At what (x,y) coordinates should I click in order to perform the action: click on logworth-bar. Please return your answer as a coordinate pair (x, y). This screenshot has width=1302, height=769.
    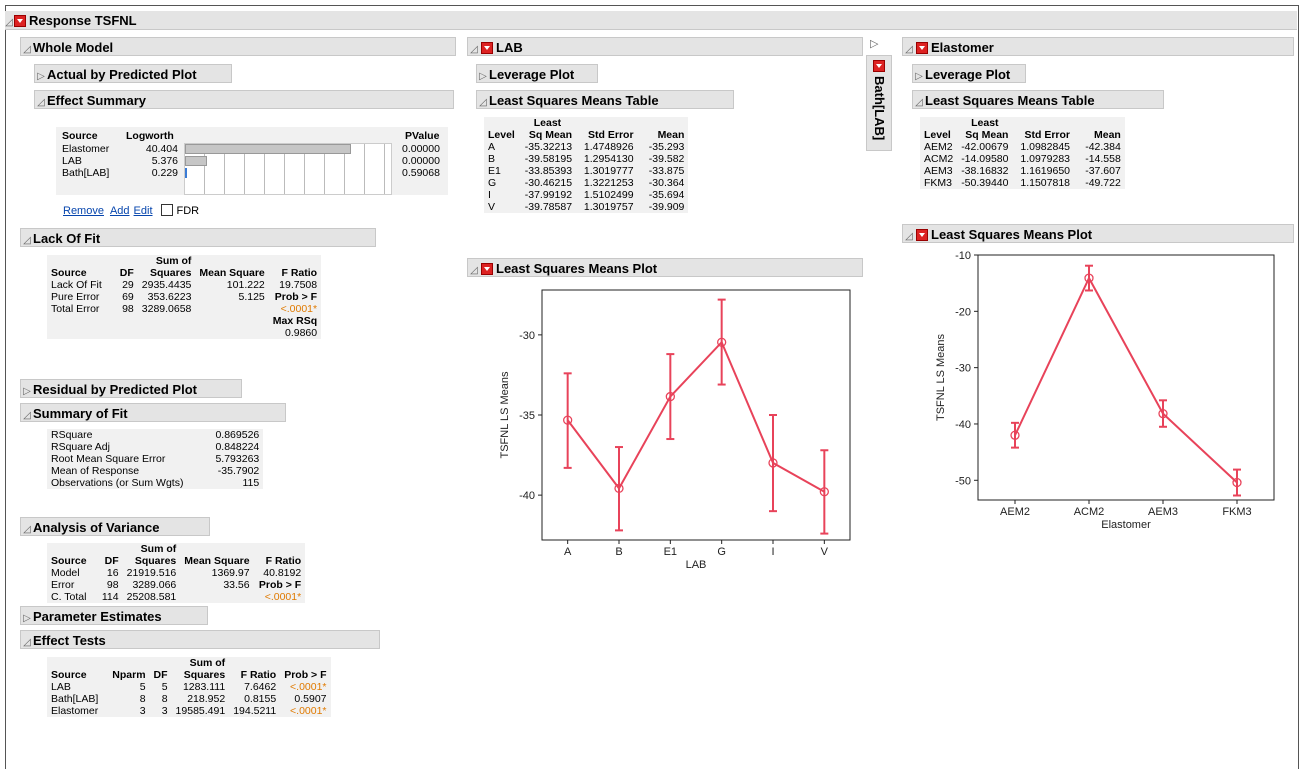
    Looking at the image, I should click on (268, 149).